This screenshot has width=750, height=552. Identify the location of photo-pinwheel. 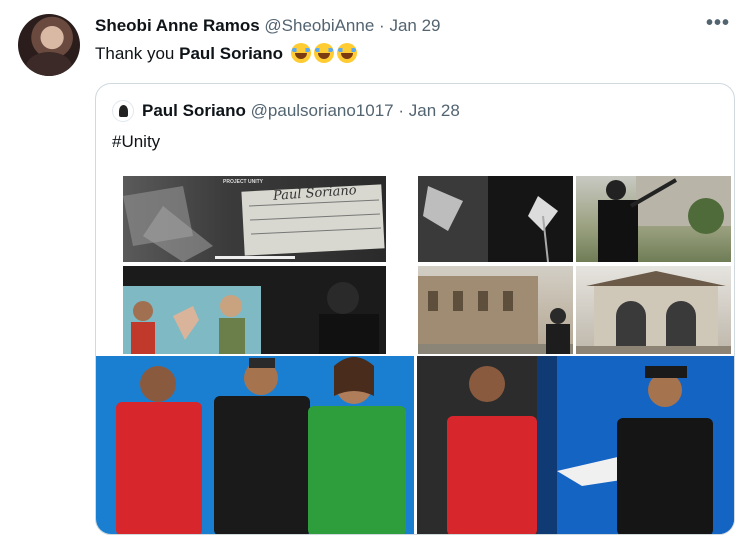
(495, 219).